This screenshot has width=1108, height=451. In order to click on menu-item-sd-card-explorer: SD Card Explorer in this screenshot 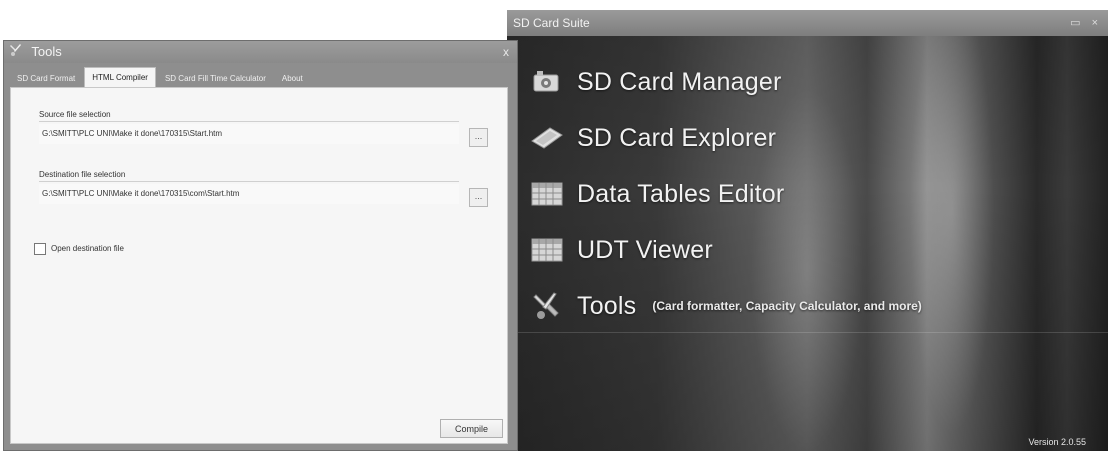, I will do `click(725, 138)`.